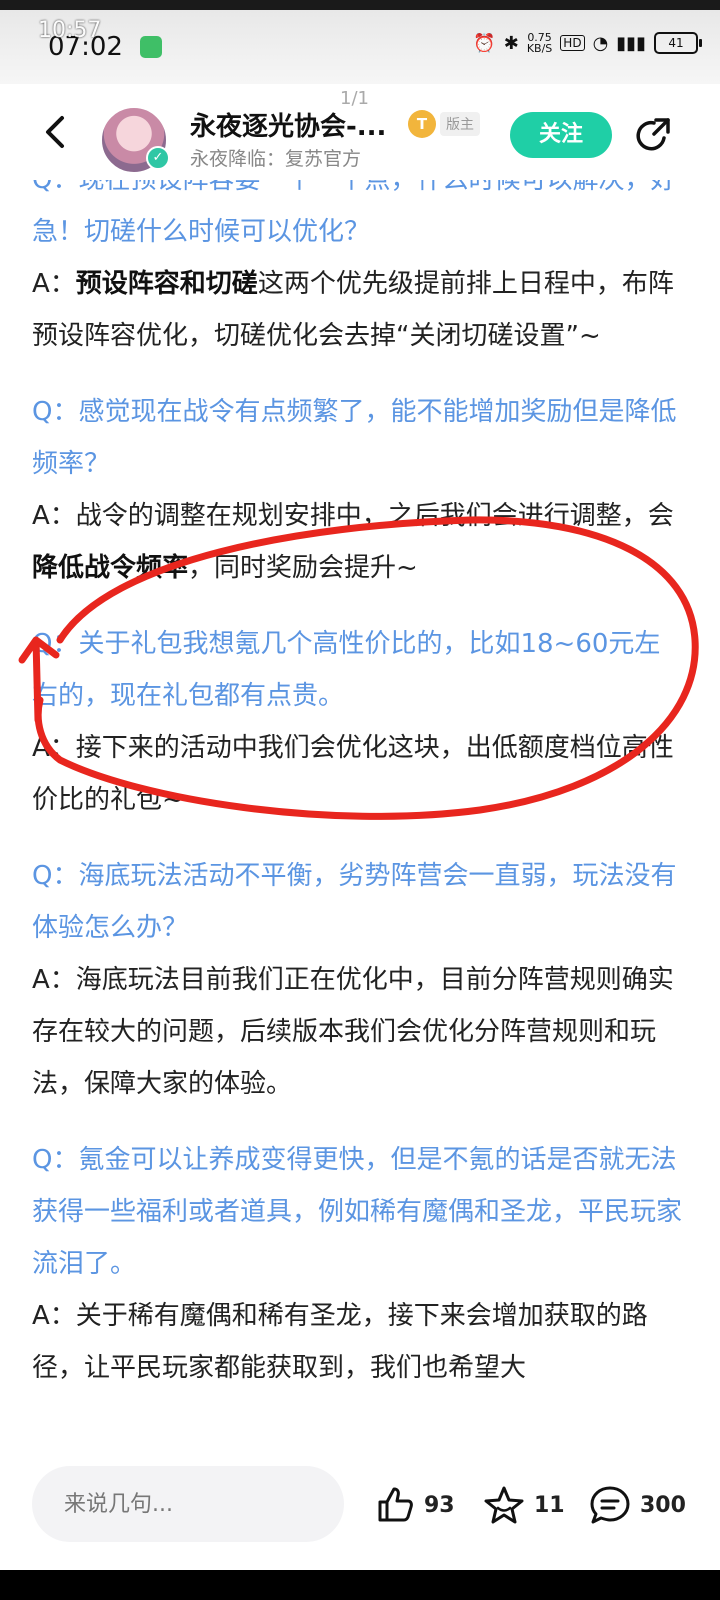  I want to click on bluetooth-icon: ✱, so click(511, 43).